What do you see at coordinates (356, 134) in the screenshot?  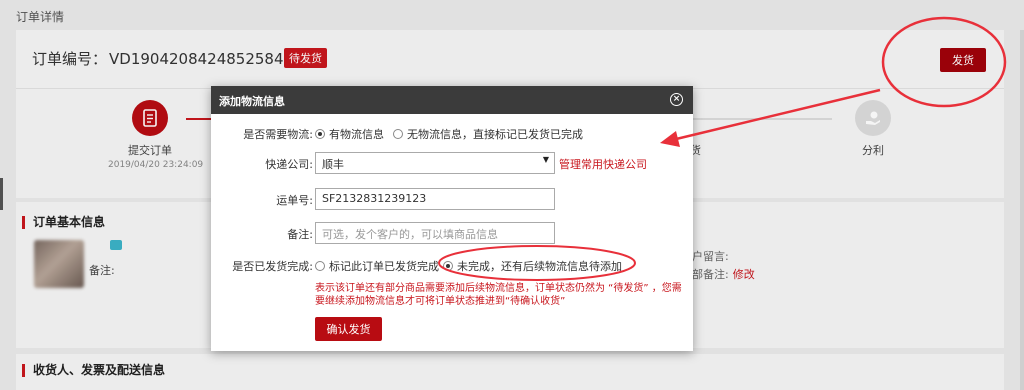 I see `radio-label: 有物流信息` at bounding box center [356, 134].